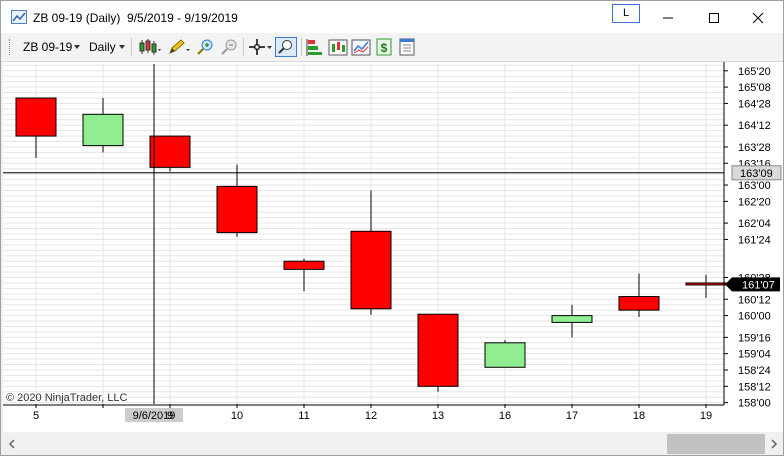  What do you see at coordinates (505, 416) in the screenshot?
I see `x-tick-label: 16` at bounding box center [505, 416].